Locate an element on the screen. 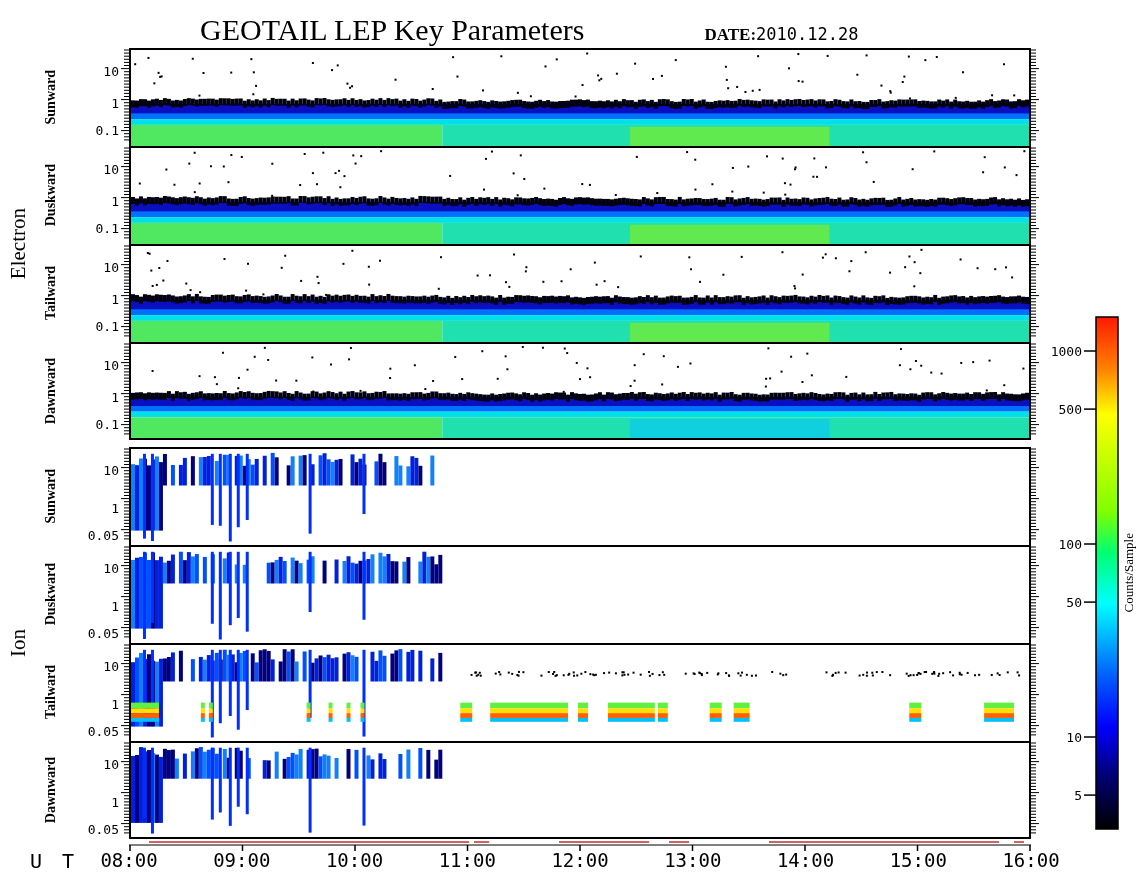  group-label: Ion is located at coordinates (18, 643).